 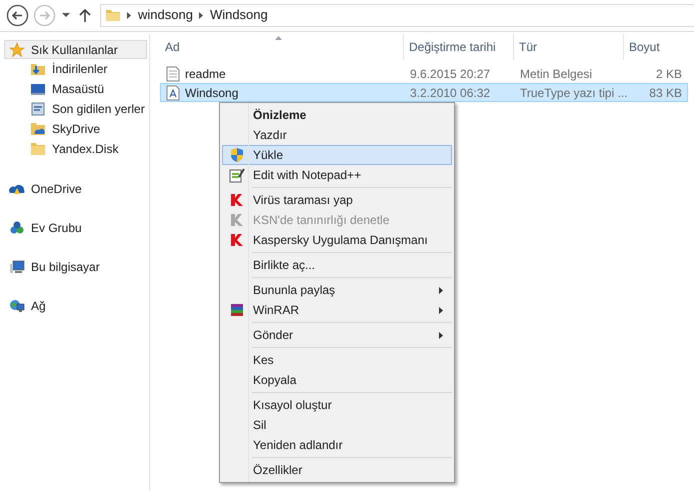 What do you see at coordinates (337, 310) in the screenshot?
I see `menu-item: WinRAR` at bounding box center [337, 310].